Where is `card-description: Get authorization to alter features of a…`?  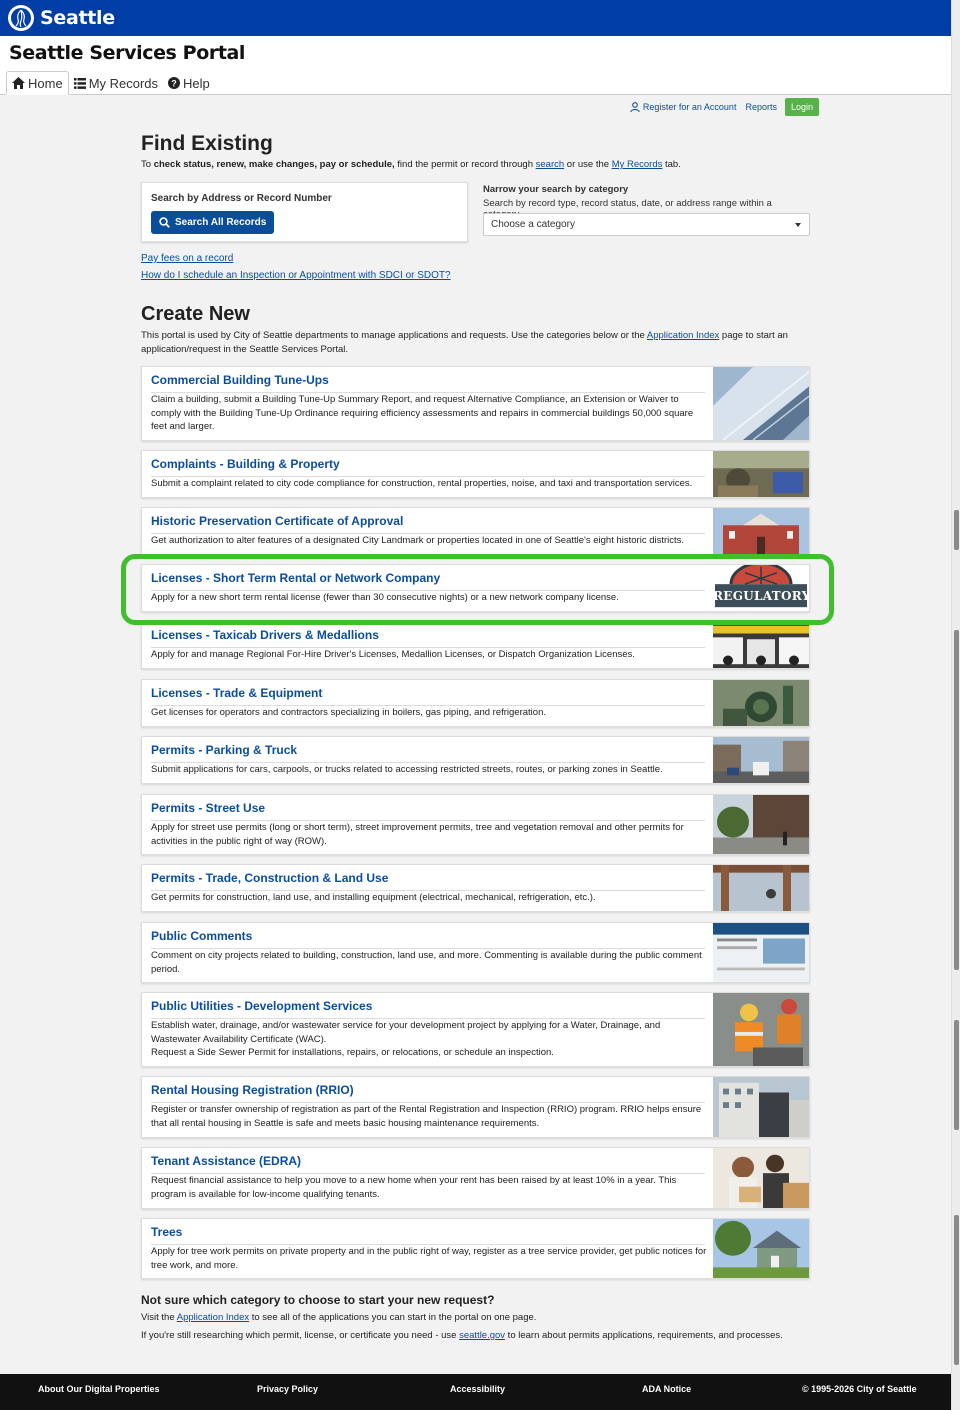 card-description: Get authorization to alter features of a… is located at coordinates (418, 540).